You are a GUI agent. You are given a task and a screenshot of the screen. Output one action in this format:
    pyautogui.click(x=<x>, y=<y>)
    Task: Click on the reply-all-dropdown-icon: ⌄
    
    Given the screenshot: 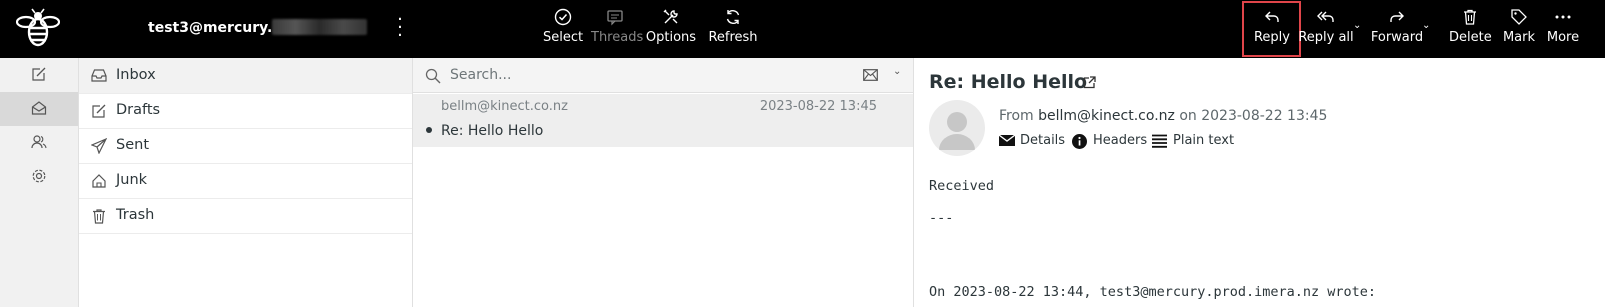 What is the action you would take?
    pyautogui.click(x=1357, y=25)
    